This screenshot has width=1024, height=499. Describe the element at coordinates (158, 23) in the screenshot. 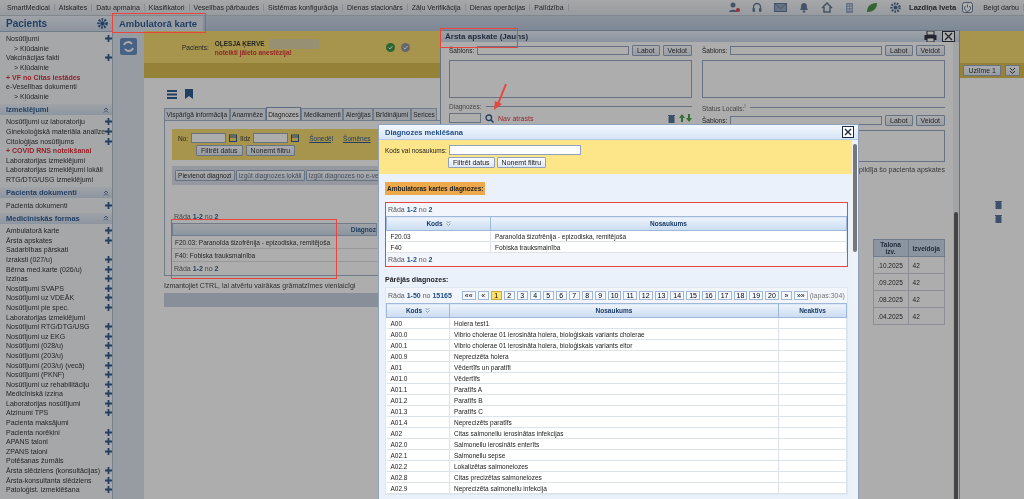

I see `page-title-tab: Ambulatorā karte` at that location.